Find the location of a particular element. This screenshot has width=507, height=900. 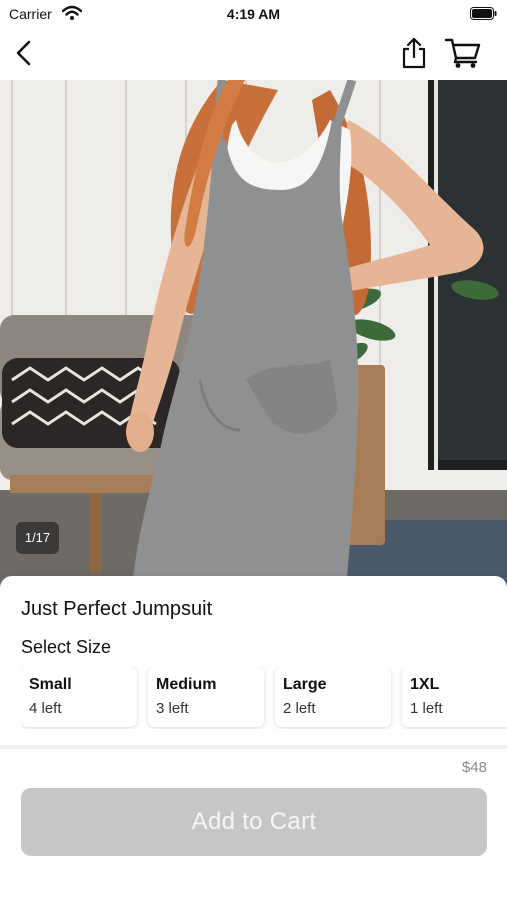

status-time: 4:19 AM is located at coordinates (253, 14).